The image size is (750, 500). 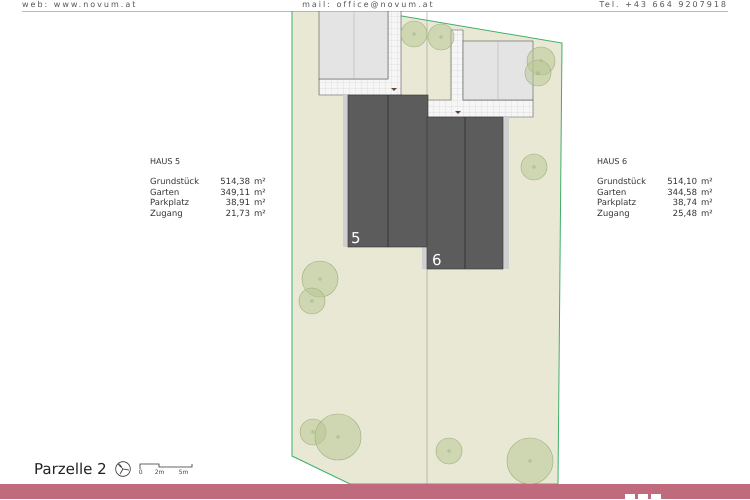 What do you see at coordinates (166, 465) in the screenshot?
I see `scale-bar` at bounding box center [166, 465].